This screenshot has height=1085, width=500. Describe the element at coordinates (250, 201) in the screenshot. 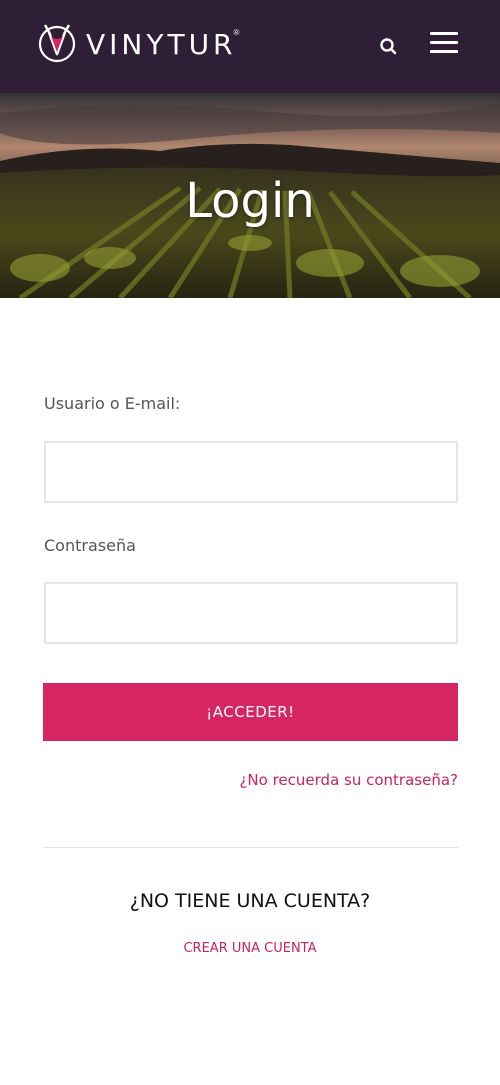

I see `page-title: Login` at that location.